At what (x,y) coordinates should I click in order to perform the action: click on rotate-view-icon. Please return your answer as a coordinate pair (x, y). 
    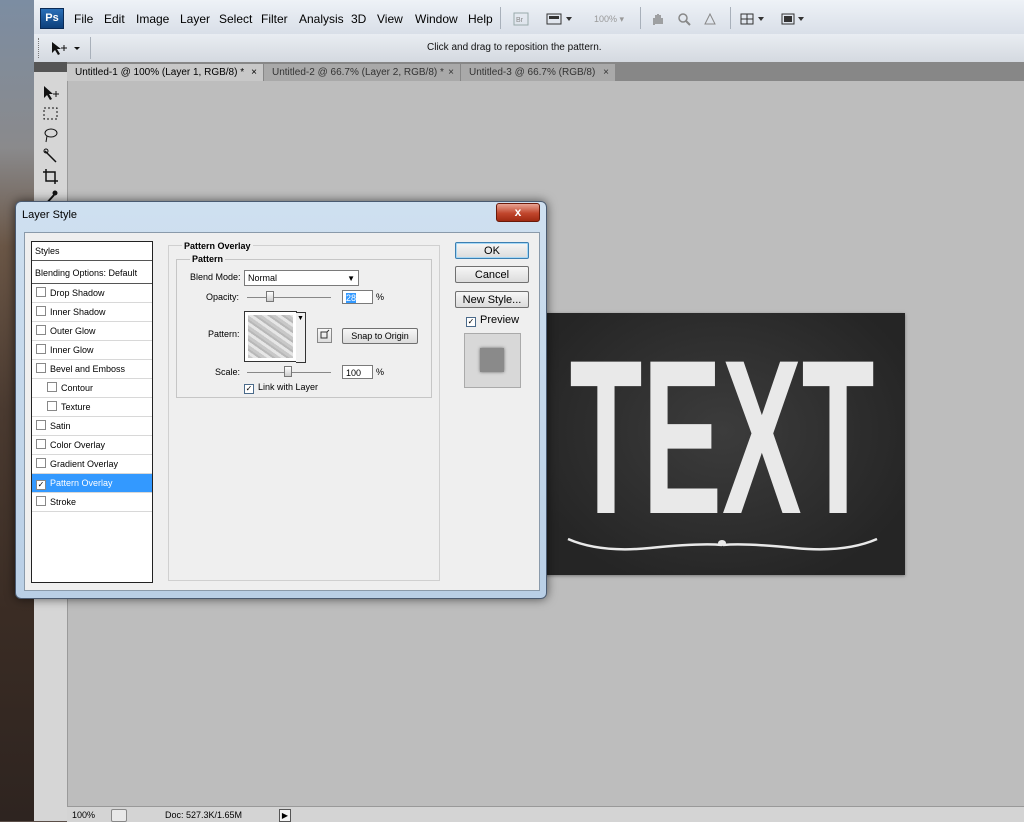
    Looking at the image, I should click on (710, 19).